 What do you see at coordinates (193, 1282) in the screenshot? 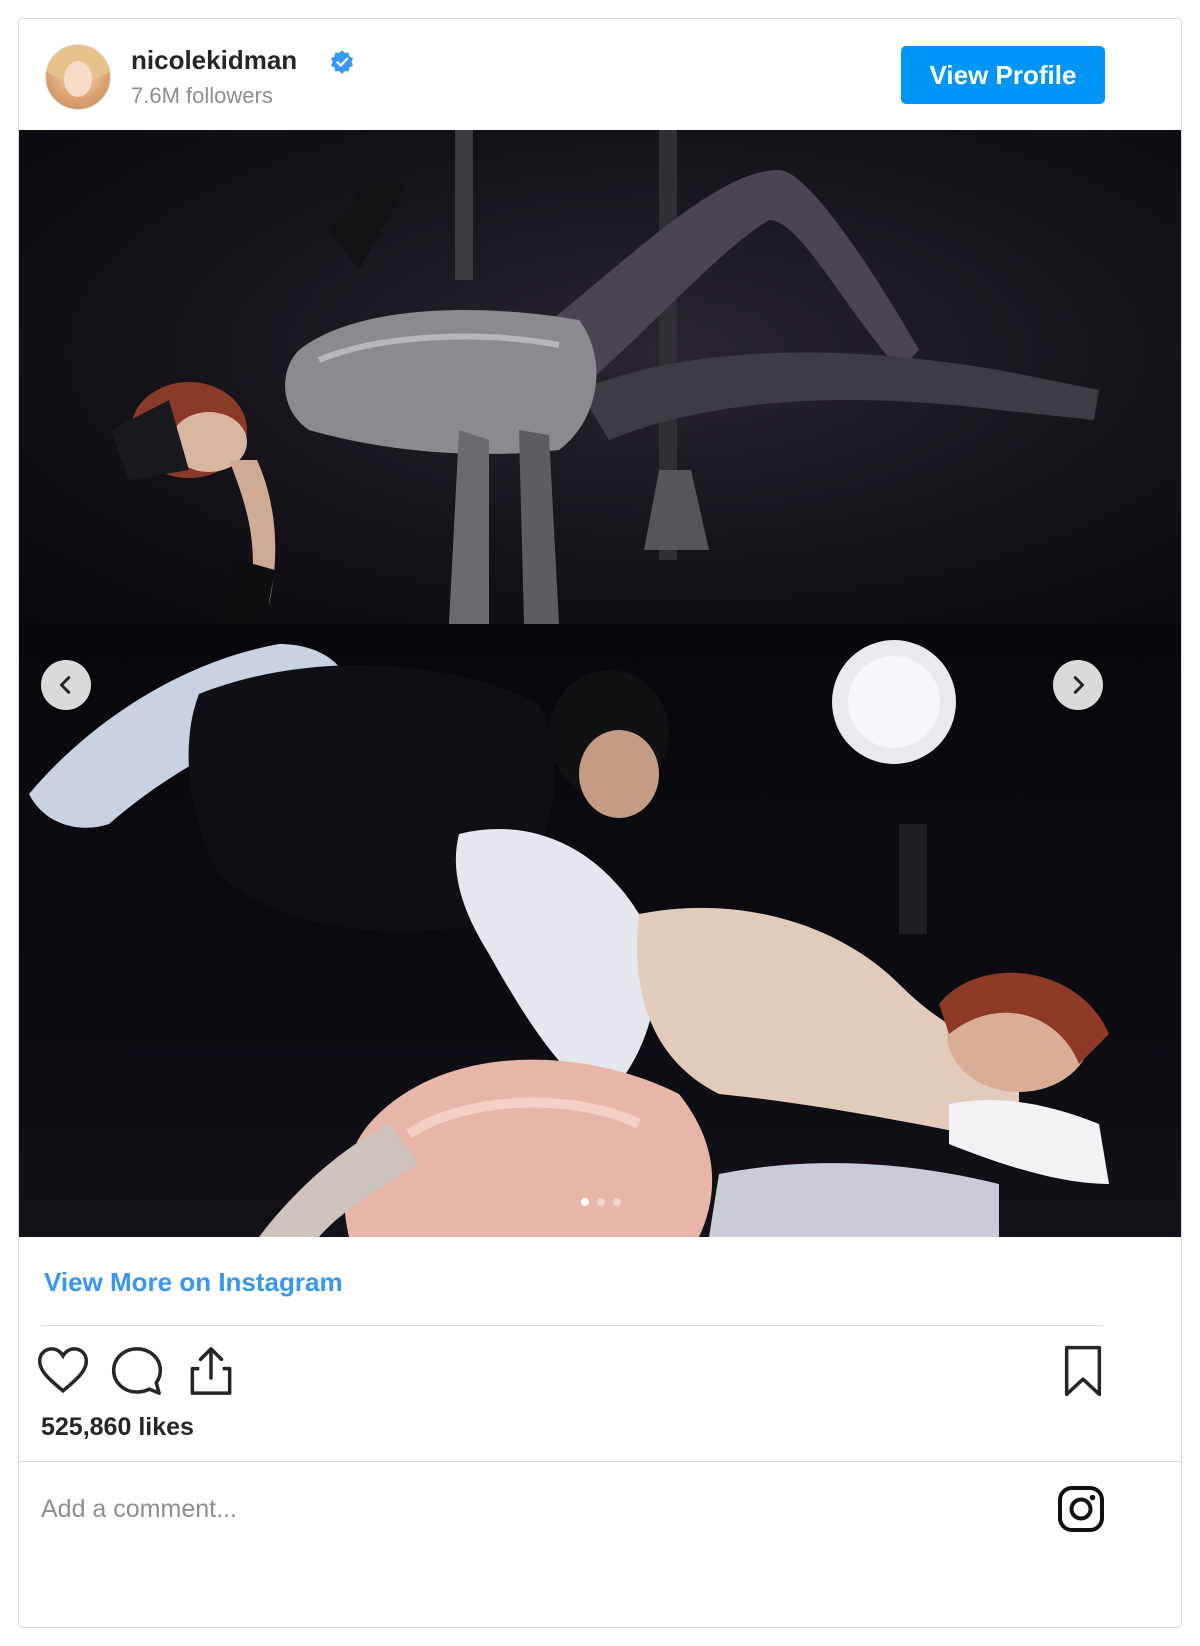
I see `view-more-link: View More on Instagram` at bounding box center [193, 1282].